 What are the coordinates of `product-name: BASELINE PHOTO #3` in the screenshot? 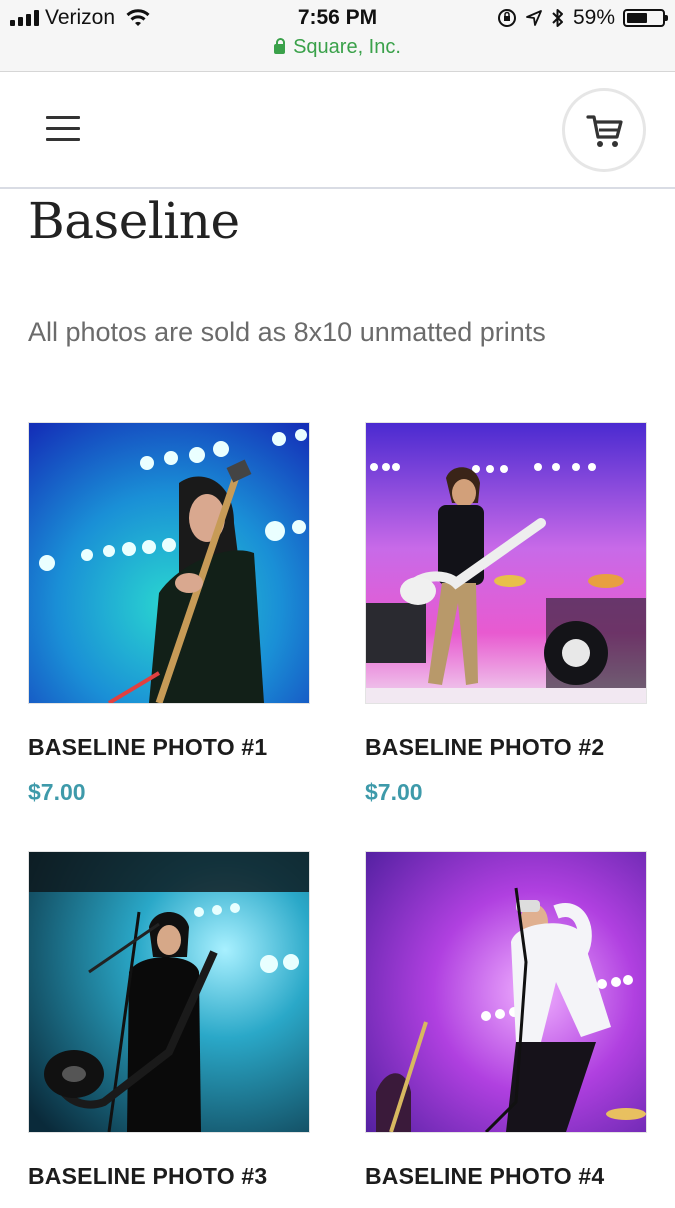 It's located at (169, 1176).